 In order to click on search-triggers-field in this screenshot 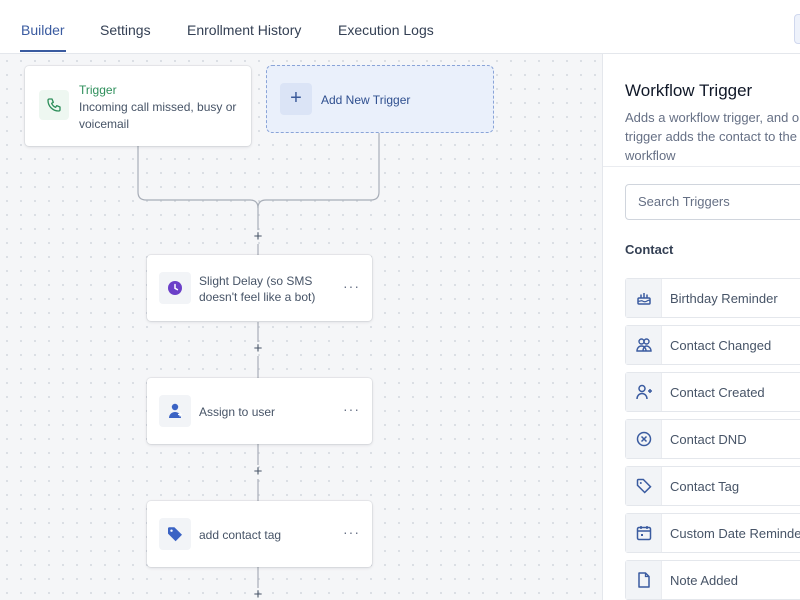, I will do `click(712, 202)`.